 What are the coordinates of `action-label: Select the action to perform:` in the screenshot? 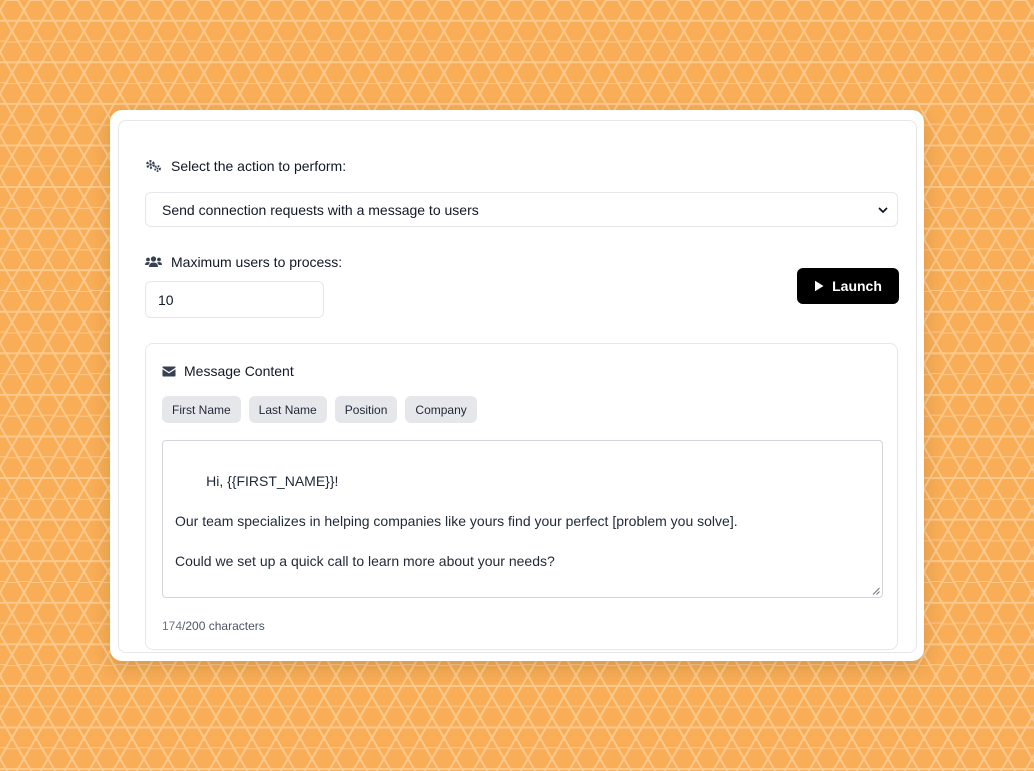 It's located at (259, 166).